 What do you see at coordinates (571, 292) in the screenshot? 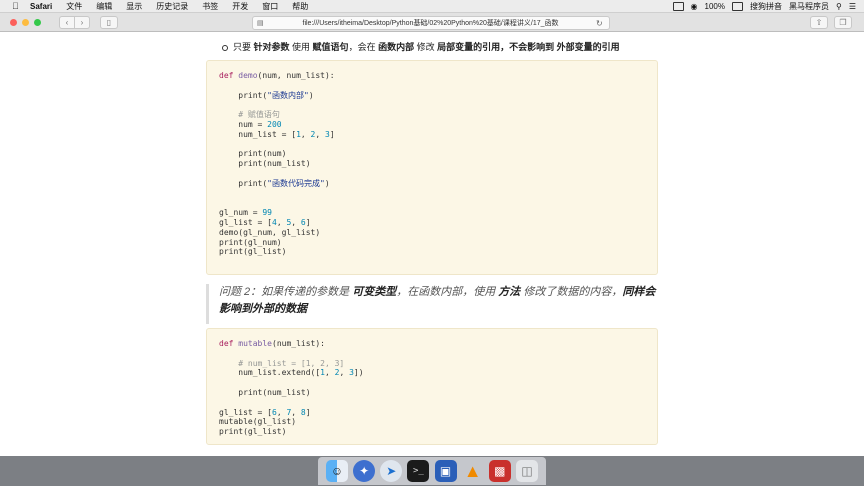
I see `question-text-3: 修改了数据的内容，` at bounding box center [571, 292].